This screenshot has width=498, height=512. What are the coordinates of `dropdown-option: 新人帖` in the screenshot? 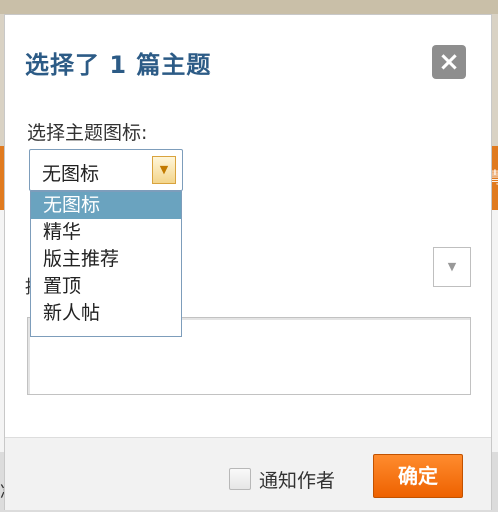 It's located at (106, 313).